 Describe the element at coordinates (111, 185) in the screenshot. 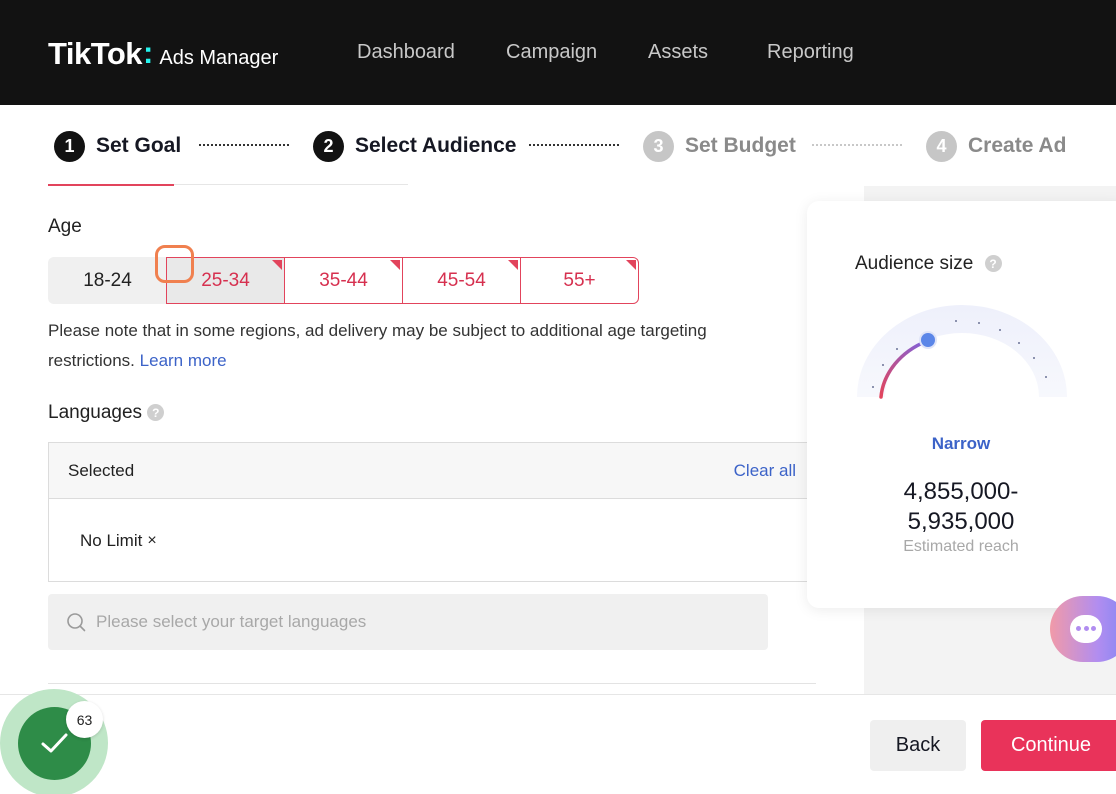

I see `tab-active-indicator` at that location.